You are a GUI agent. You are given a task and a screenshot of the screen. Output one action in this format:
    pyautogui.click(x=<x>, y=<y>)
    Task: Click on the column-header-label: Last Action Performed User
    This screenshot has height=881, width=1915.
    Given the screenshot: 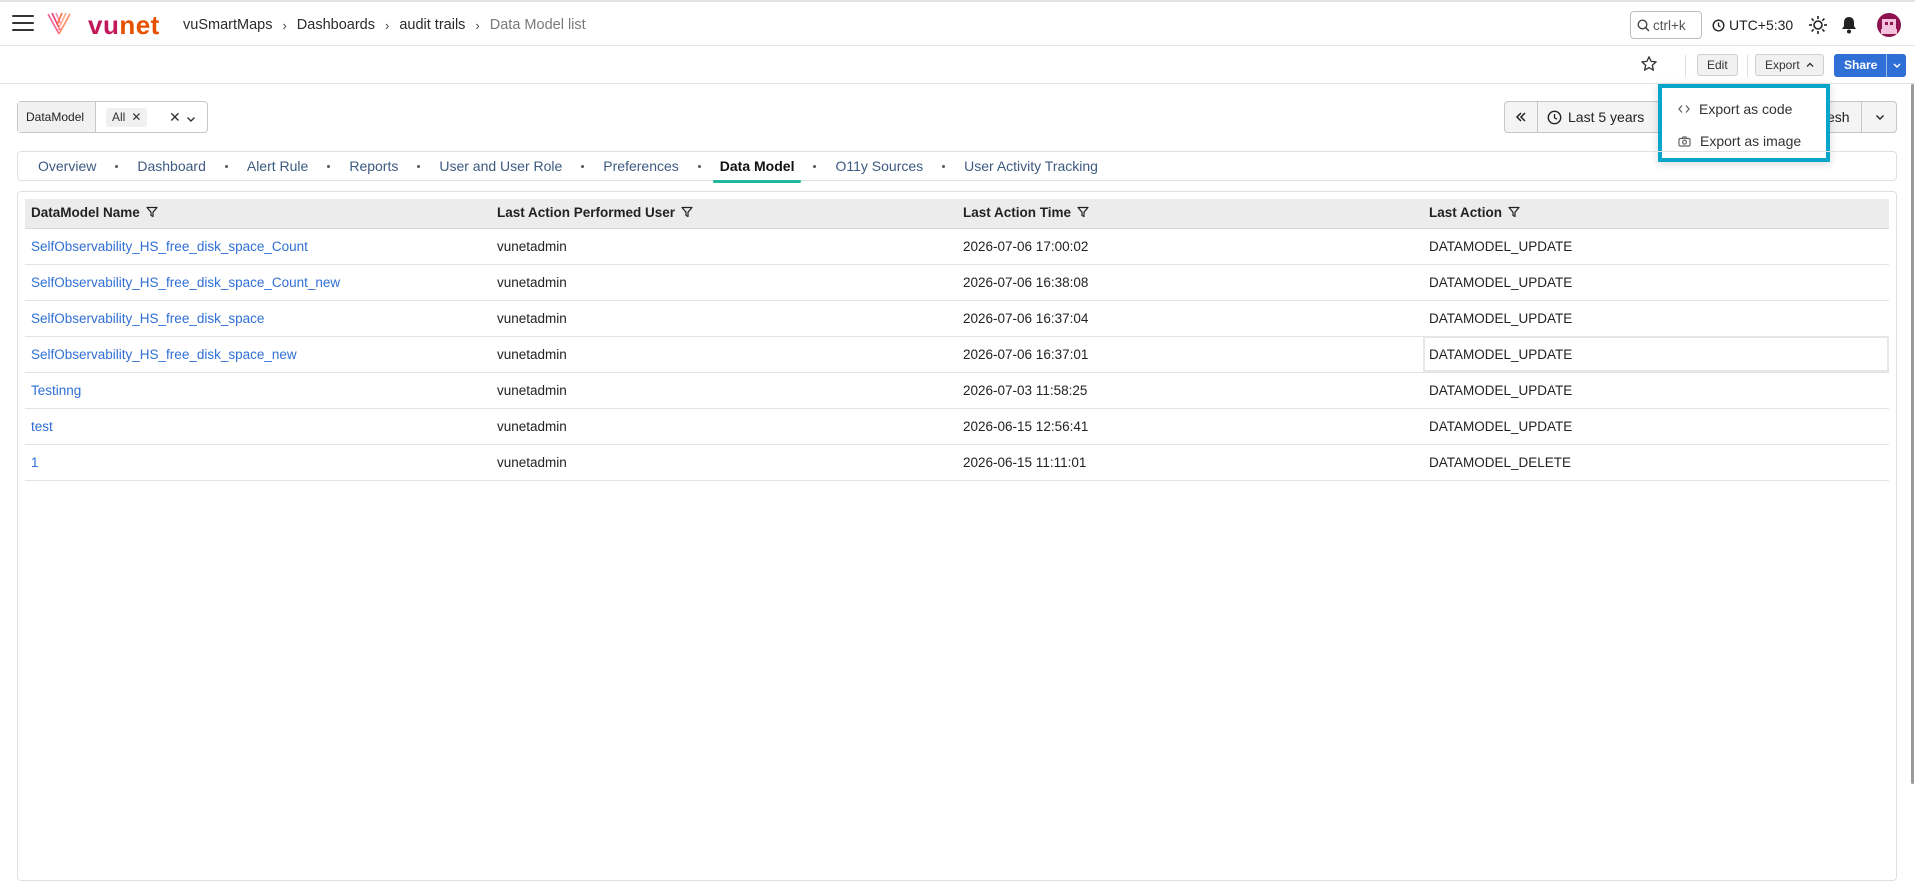 What is the action you would take?
    pyautogui.click(x=586, y=213)
    